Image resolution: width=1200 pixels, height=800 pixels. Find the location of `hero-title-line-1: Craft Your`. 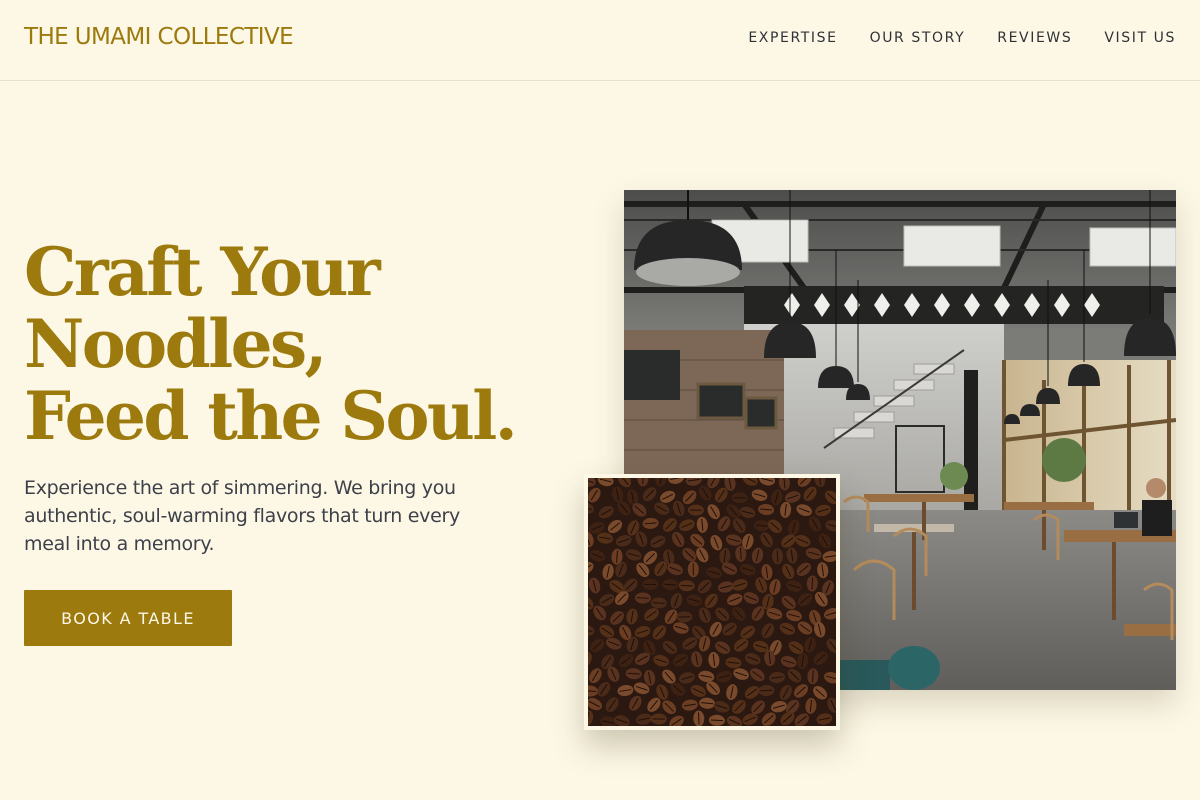

hero-title-line-1: Craft Your is located at coordinates (202, 272).